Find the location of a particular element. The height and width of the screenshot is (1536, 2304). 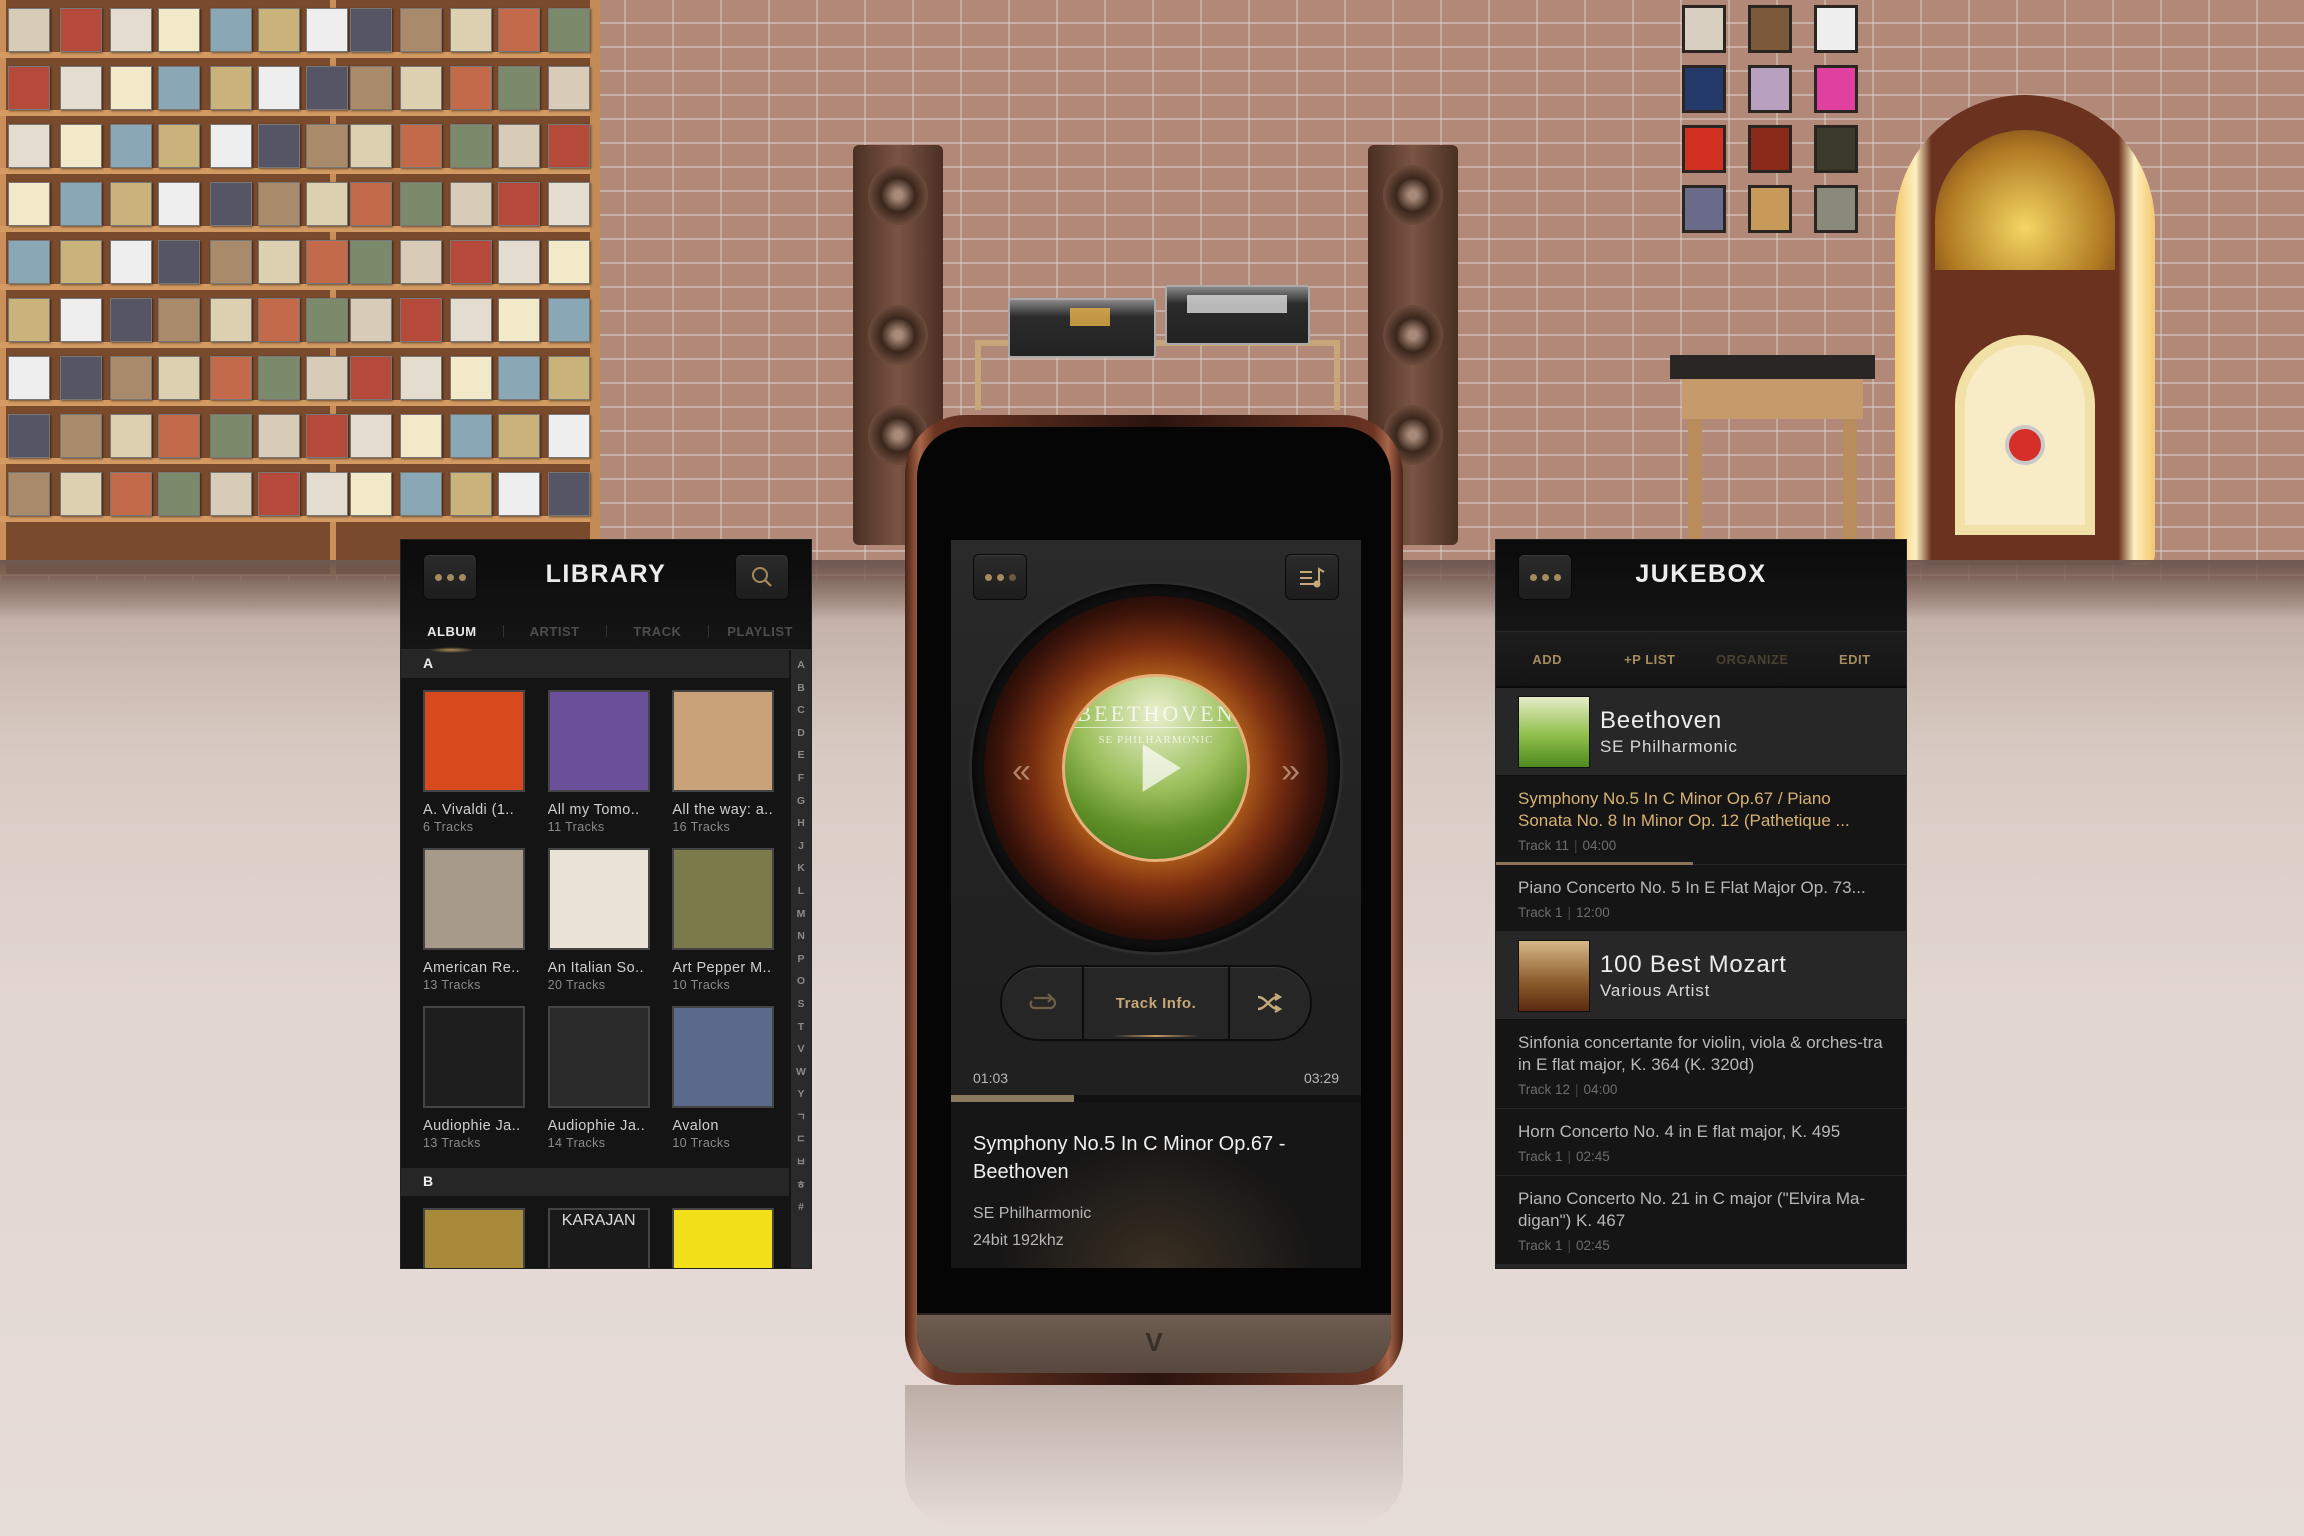

shuffle-button is located at coordinates (1270, 1003).